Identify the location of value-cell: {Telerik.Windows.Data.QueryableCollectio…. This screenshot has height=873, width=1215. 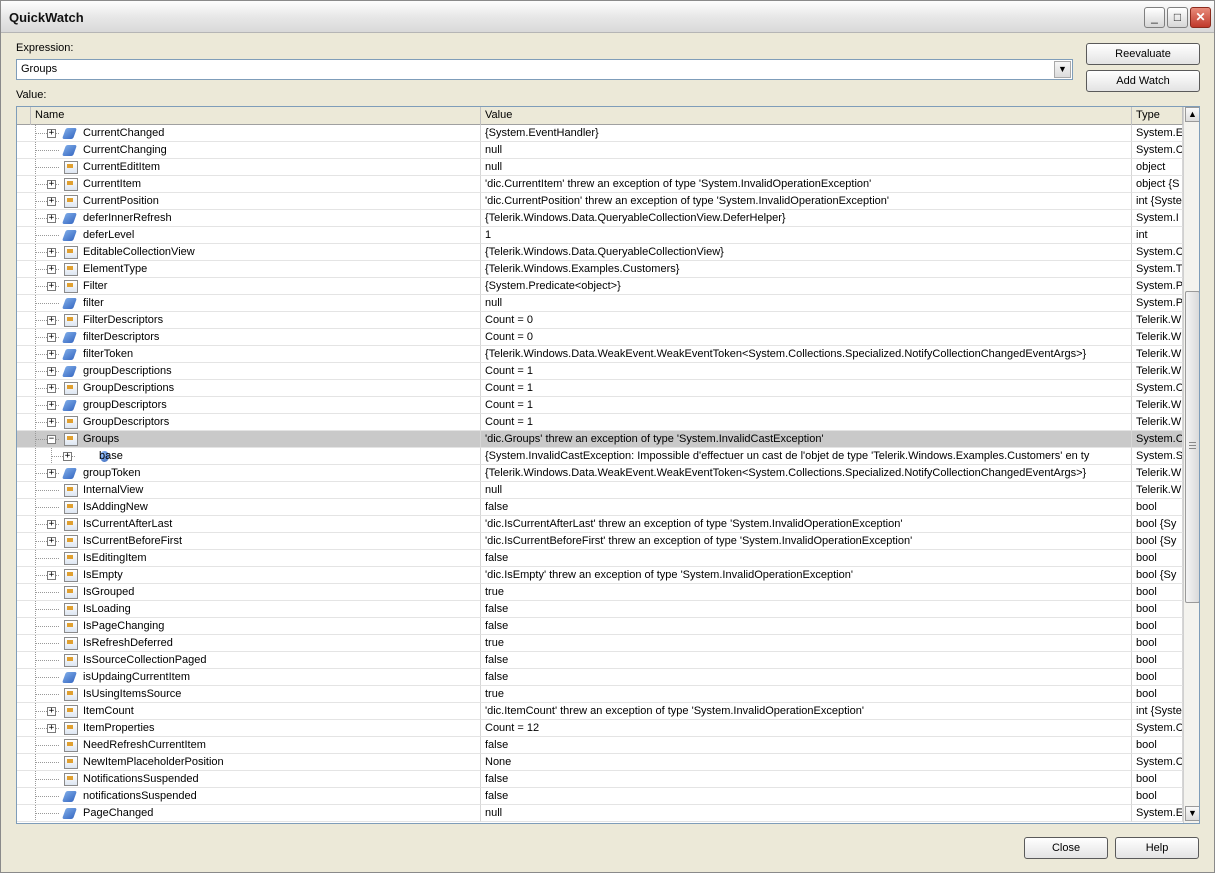
(806, 252).